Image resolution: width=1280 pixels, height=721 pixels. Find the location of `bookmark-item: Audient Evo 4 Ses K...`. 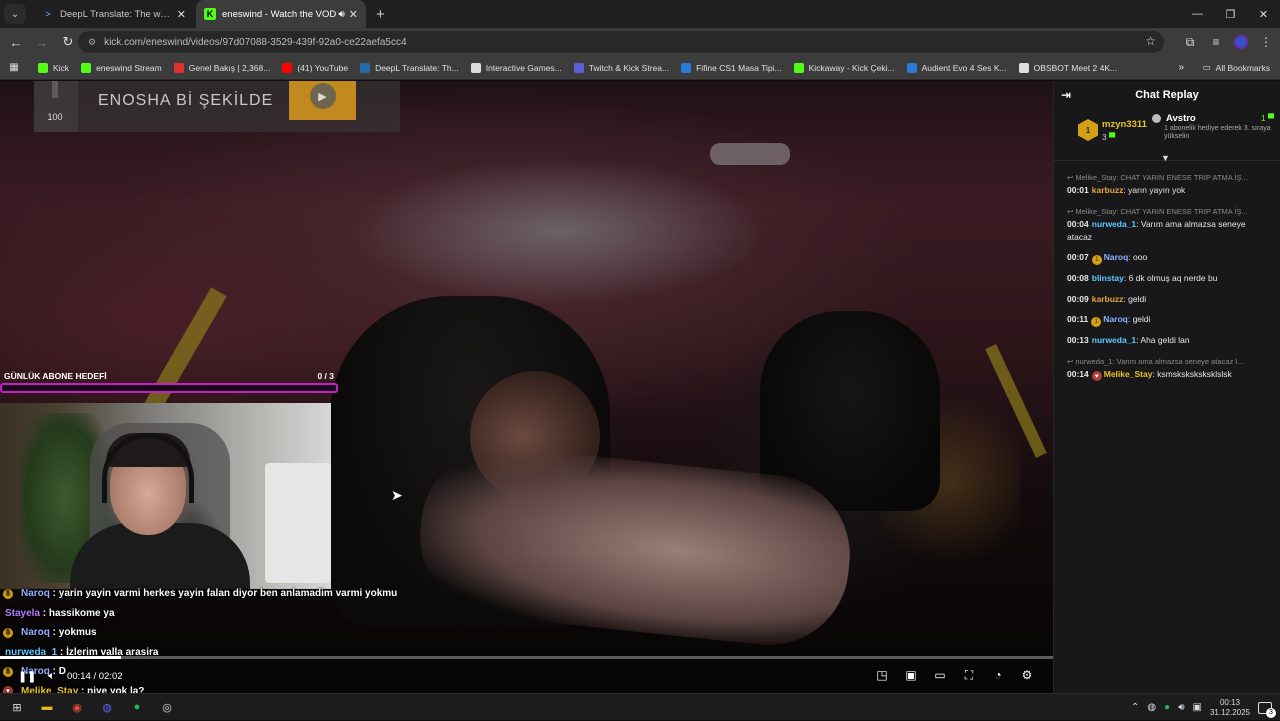

bookmark-item: Audient Evo 4 Ses K... is located at coordinates (956, 67).